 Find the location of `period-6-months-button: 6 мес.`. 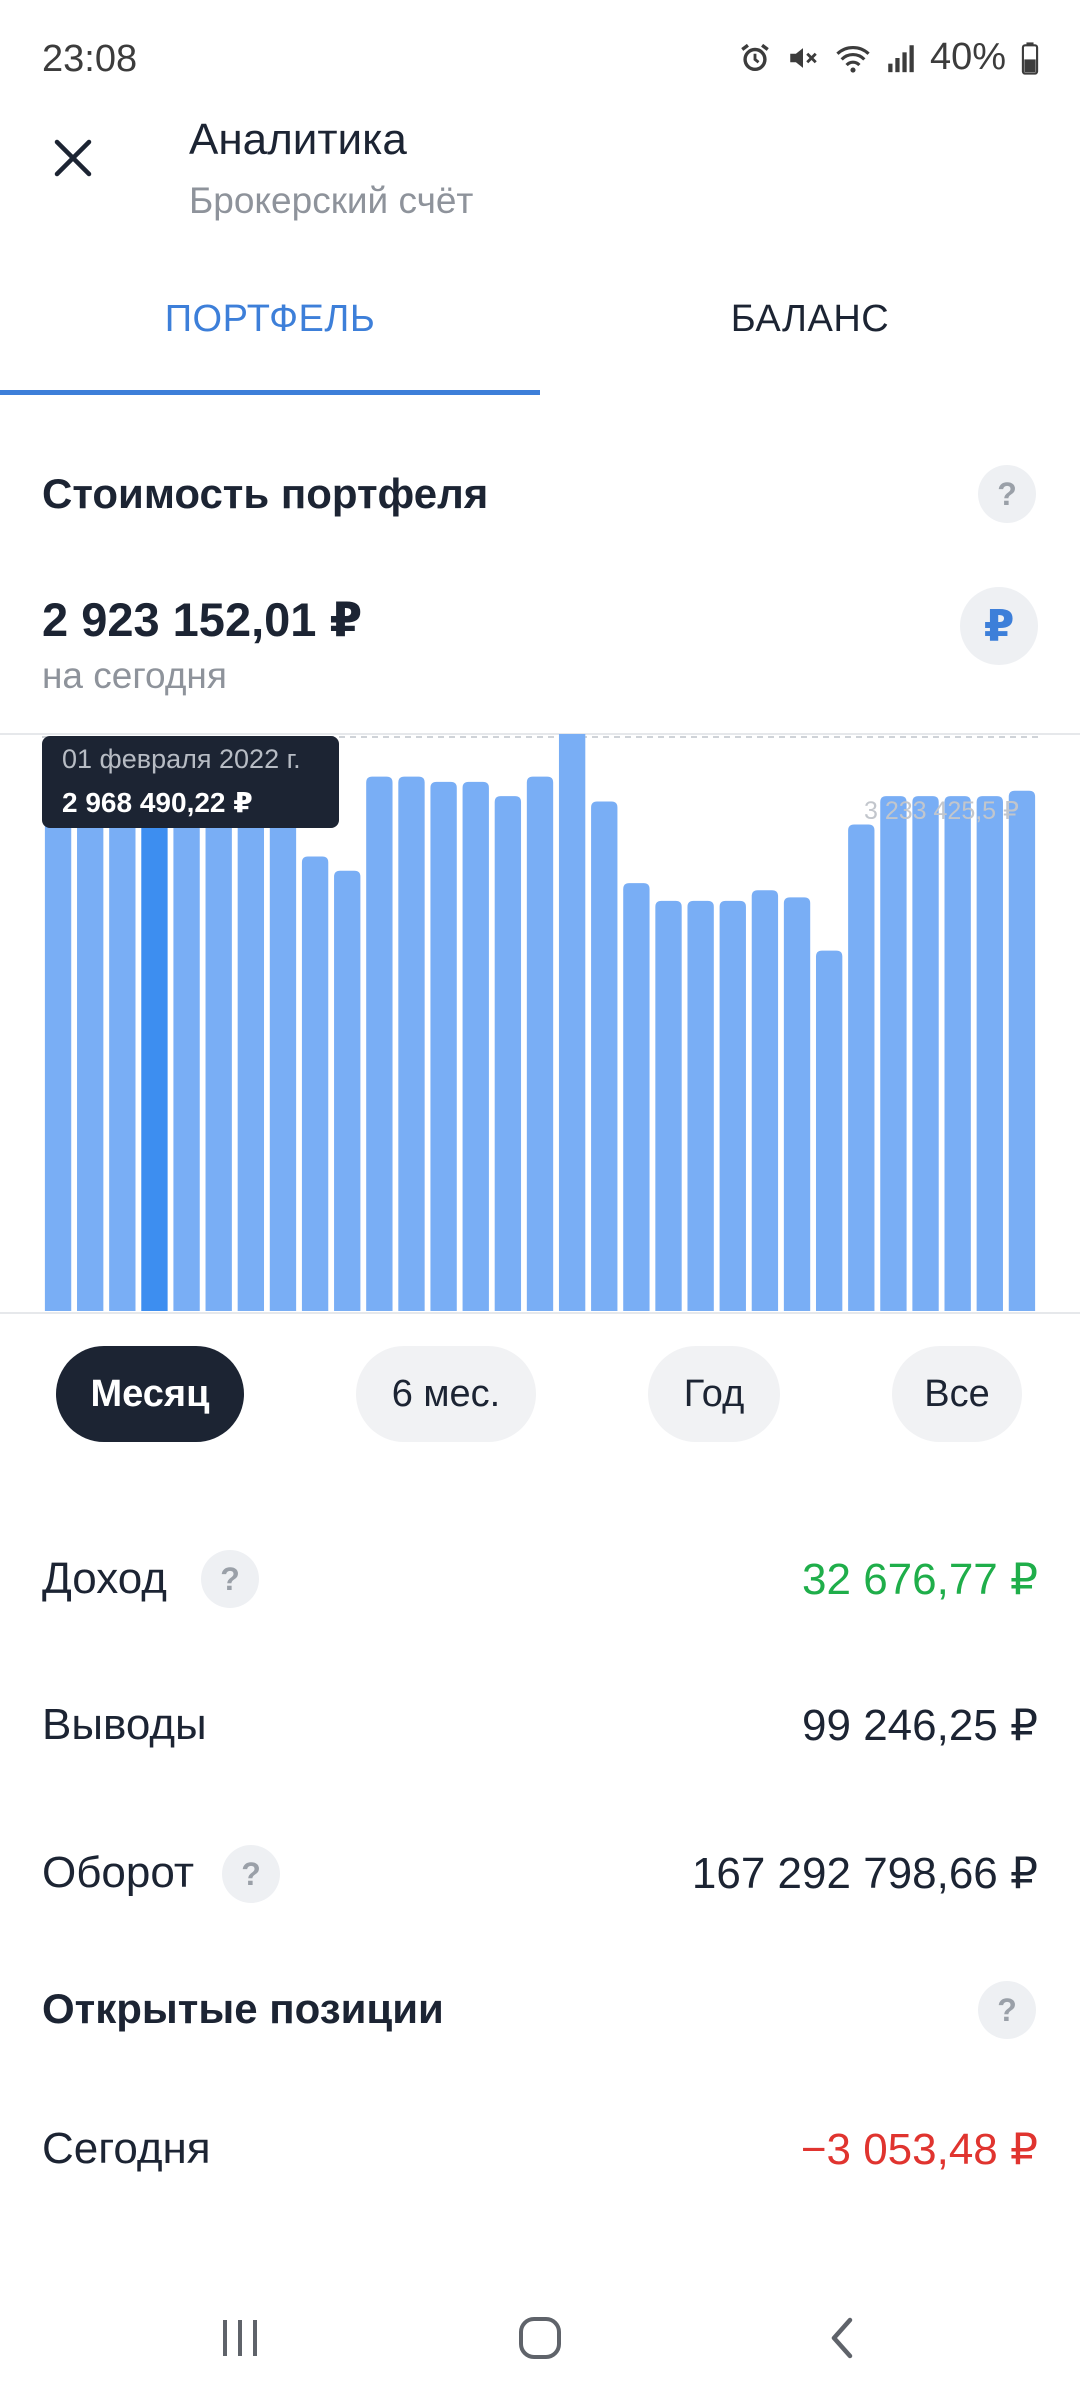

period-6-months-button: 6 мес. is located at coordinates (446, 1394).